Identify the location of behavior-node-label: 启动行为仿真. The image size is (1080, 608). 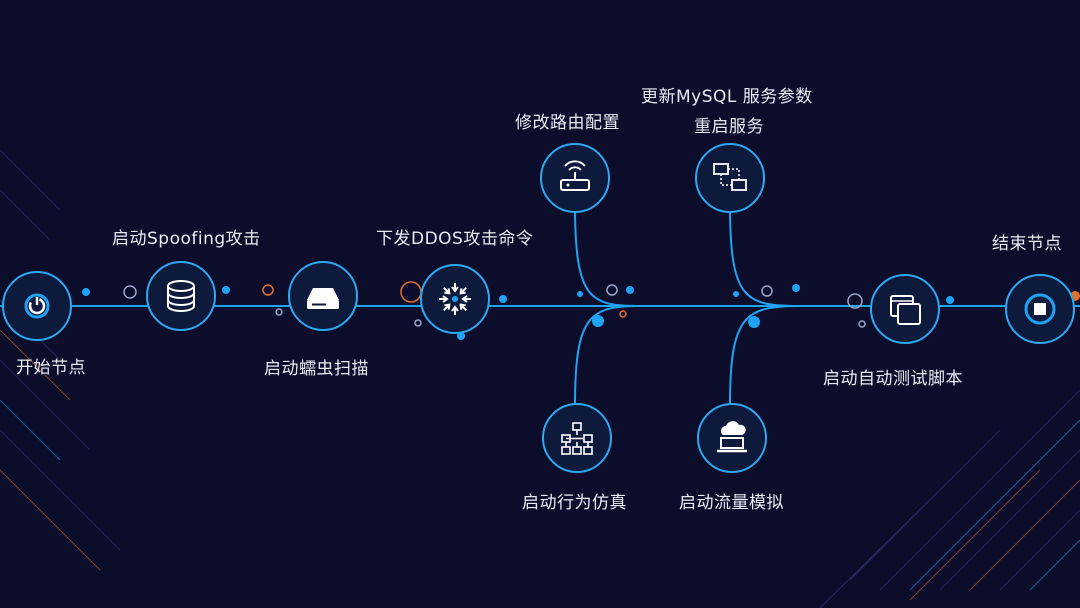
(574, 503).